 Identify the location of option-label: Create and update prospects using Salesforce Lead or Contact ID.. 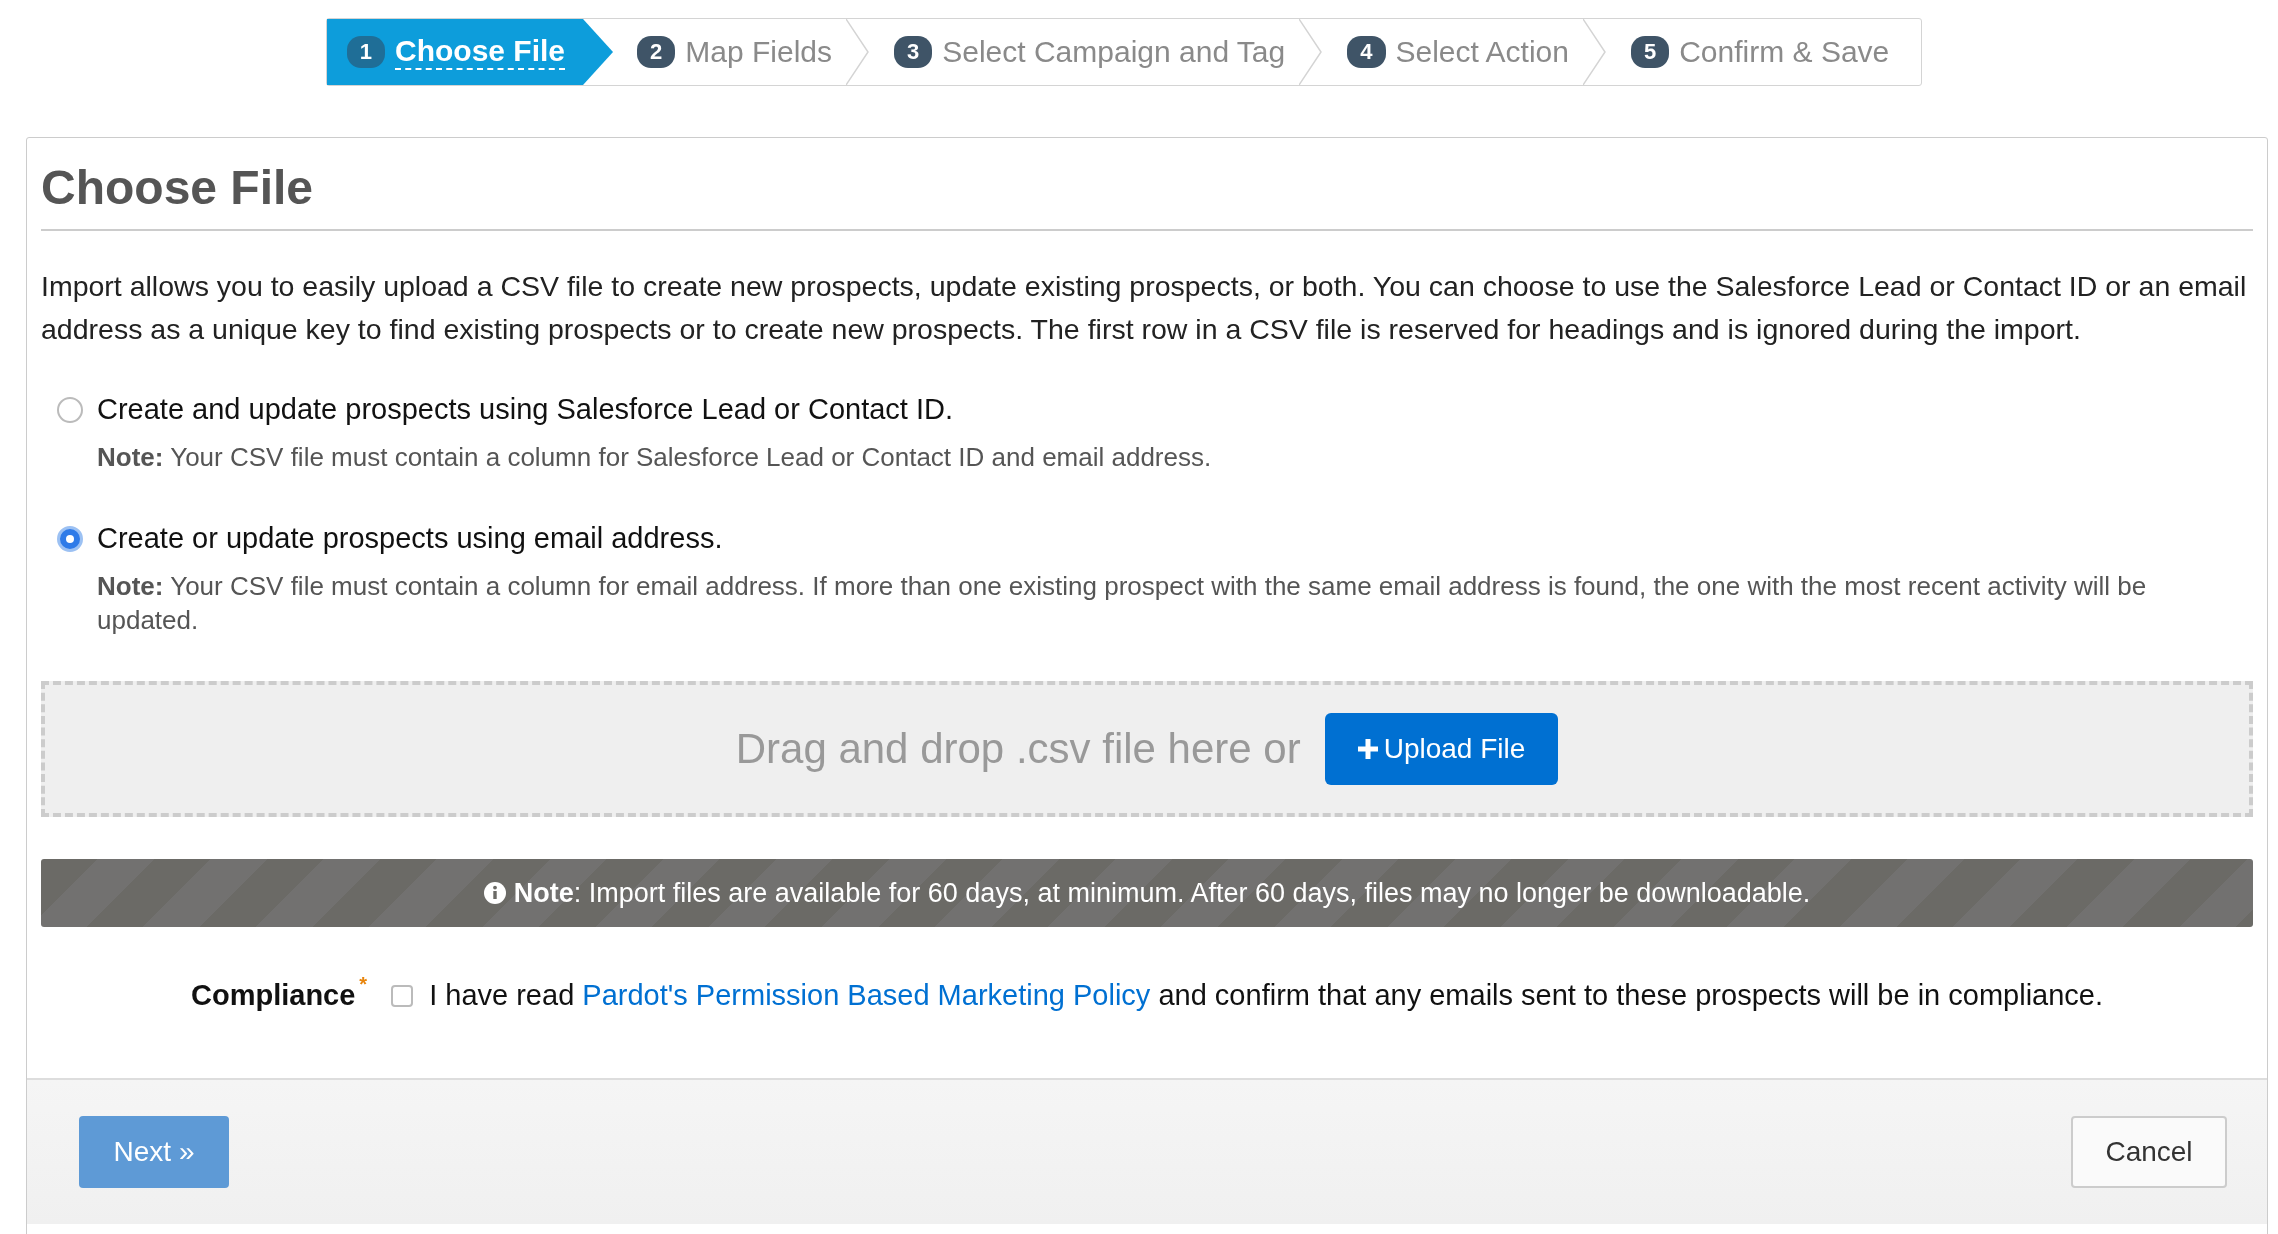
(525, 409).